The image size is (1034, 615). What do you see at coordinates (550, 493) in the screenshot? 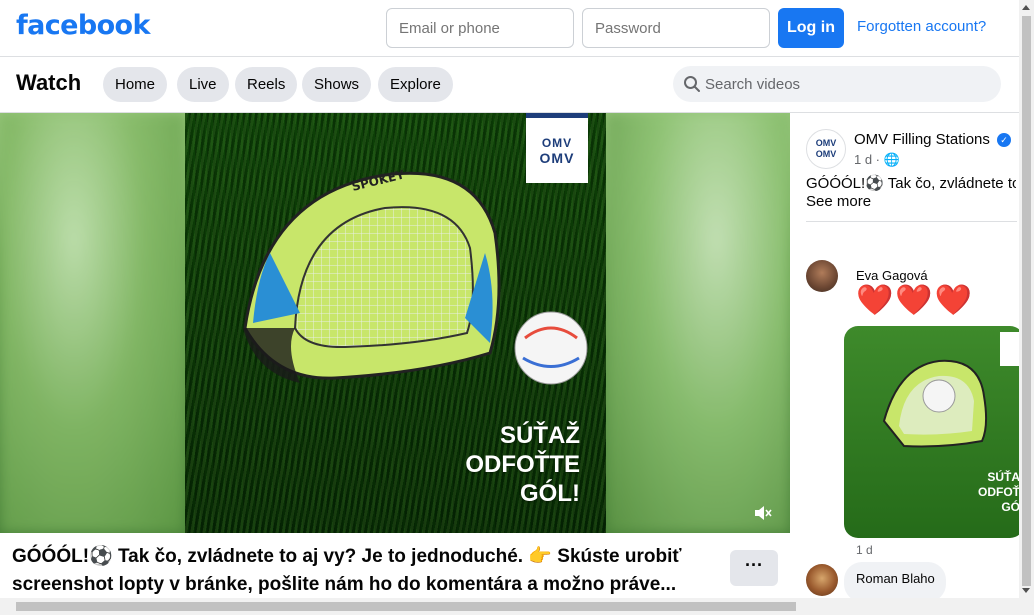
I see `promo-line-3: GÓL!` at bounding box center [550, 493].